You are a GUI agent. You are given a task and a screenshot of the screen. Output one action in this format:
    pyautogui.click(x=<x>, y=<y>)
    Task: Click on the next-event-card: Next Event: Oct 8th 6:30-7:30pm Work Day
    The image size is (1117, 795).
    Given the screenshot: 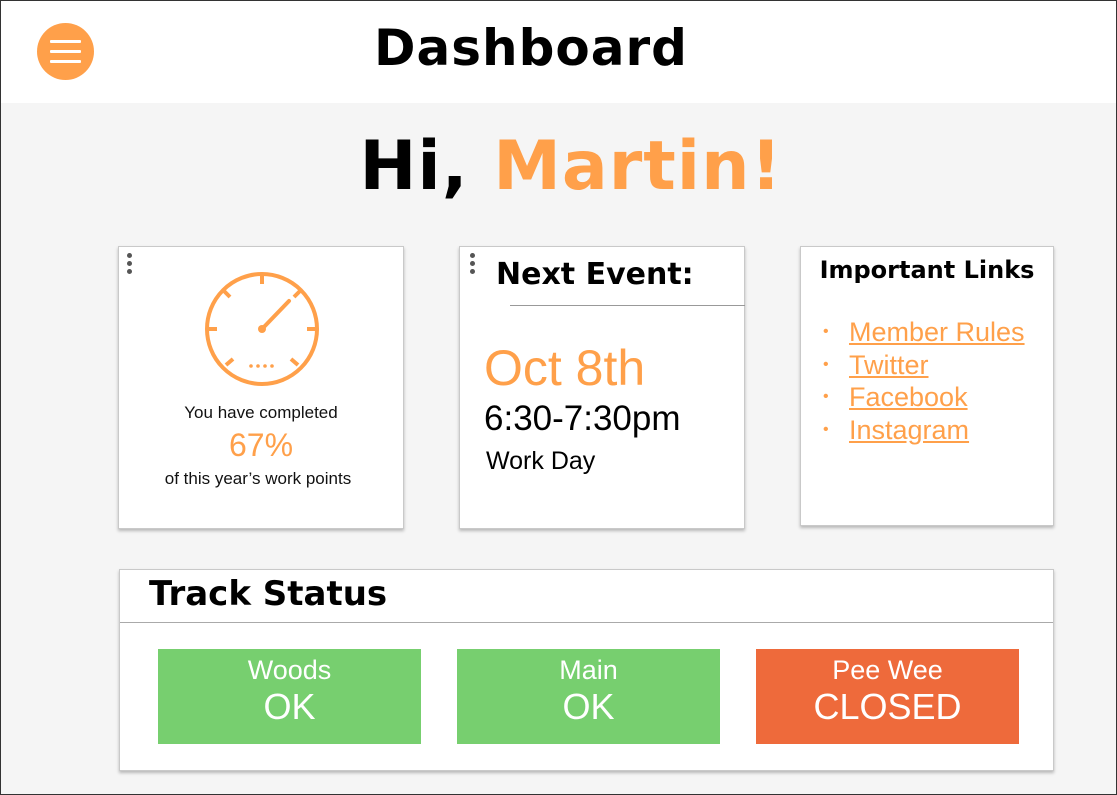 What is the action you would take?
    pyautogui.click(x=602, y=387)
    